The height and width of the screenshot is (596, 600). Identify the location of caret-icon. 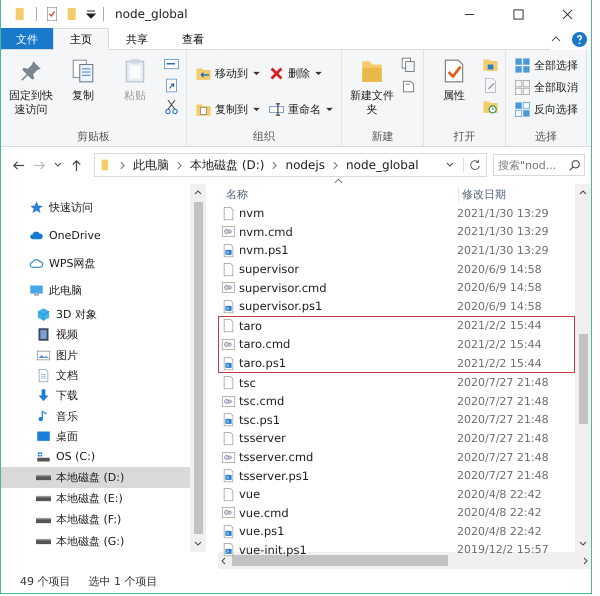
(329, 109).